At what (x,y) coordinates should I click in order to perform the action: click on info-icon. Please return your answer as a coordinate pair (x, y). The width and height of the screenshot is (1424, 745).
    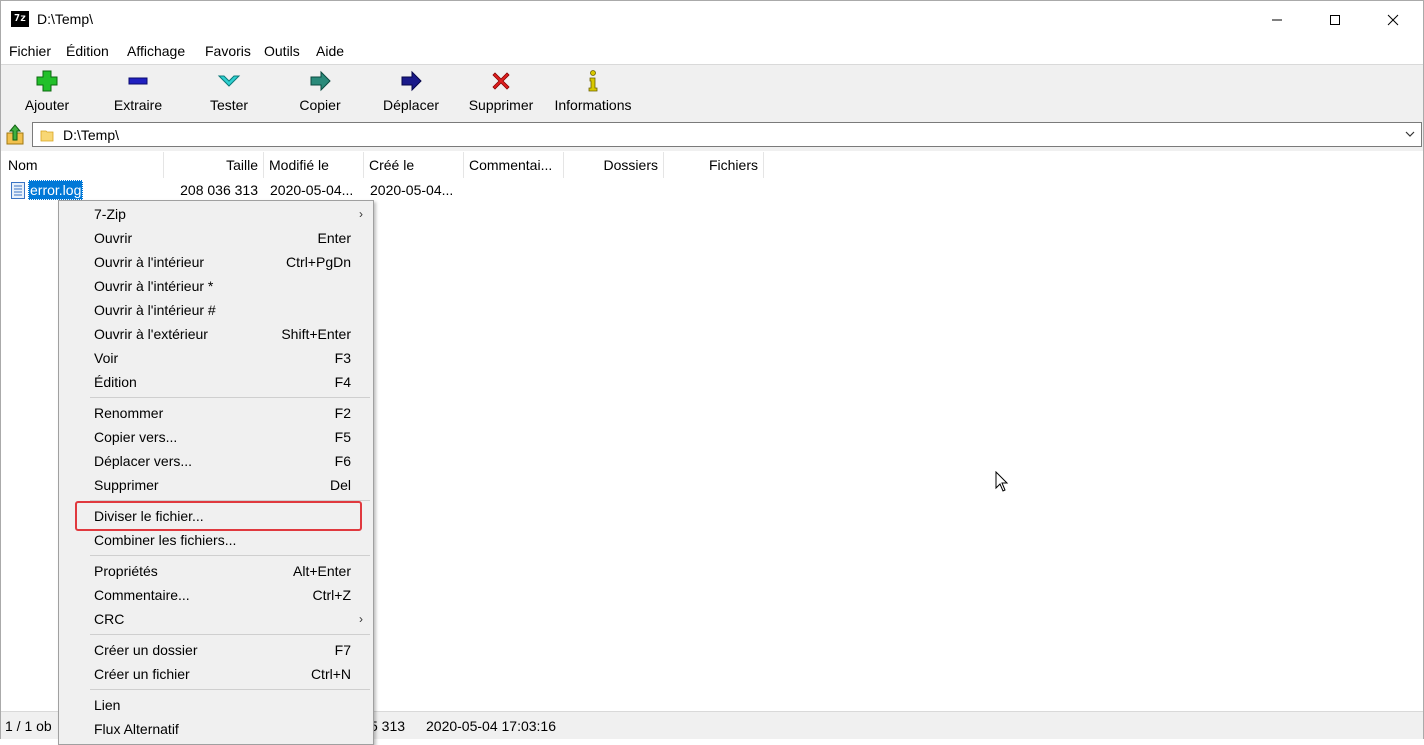
    Looking at the image, I should click on (593, 81).